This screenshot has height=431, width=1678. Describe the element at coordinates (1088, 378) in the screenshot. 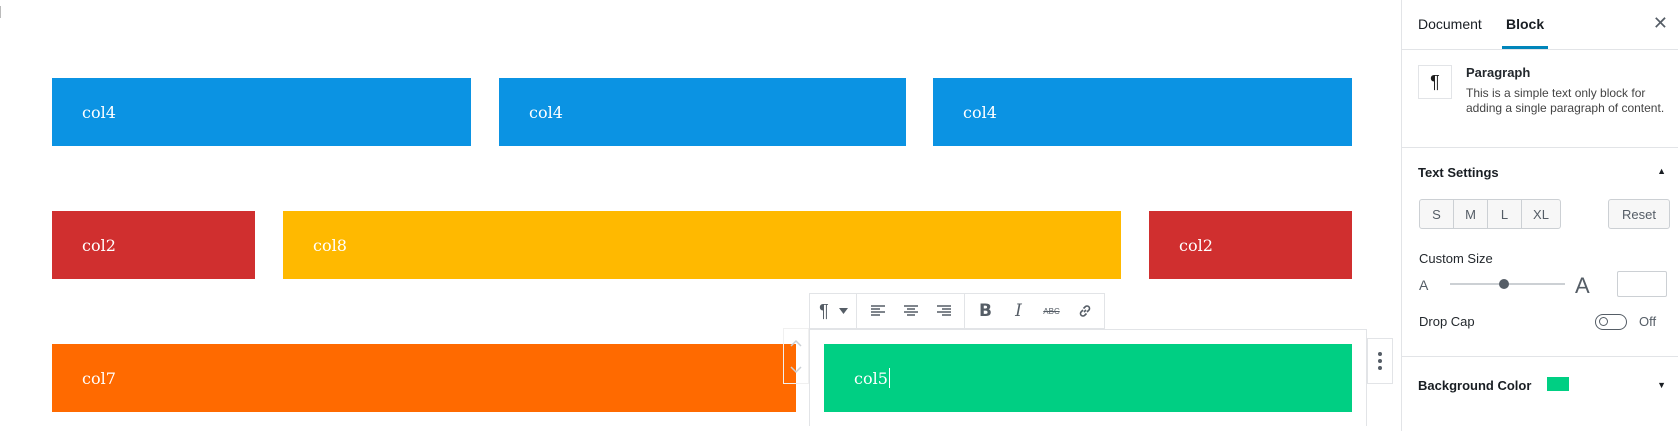

I see `column-block-selected: col5` at that location.